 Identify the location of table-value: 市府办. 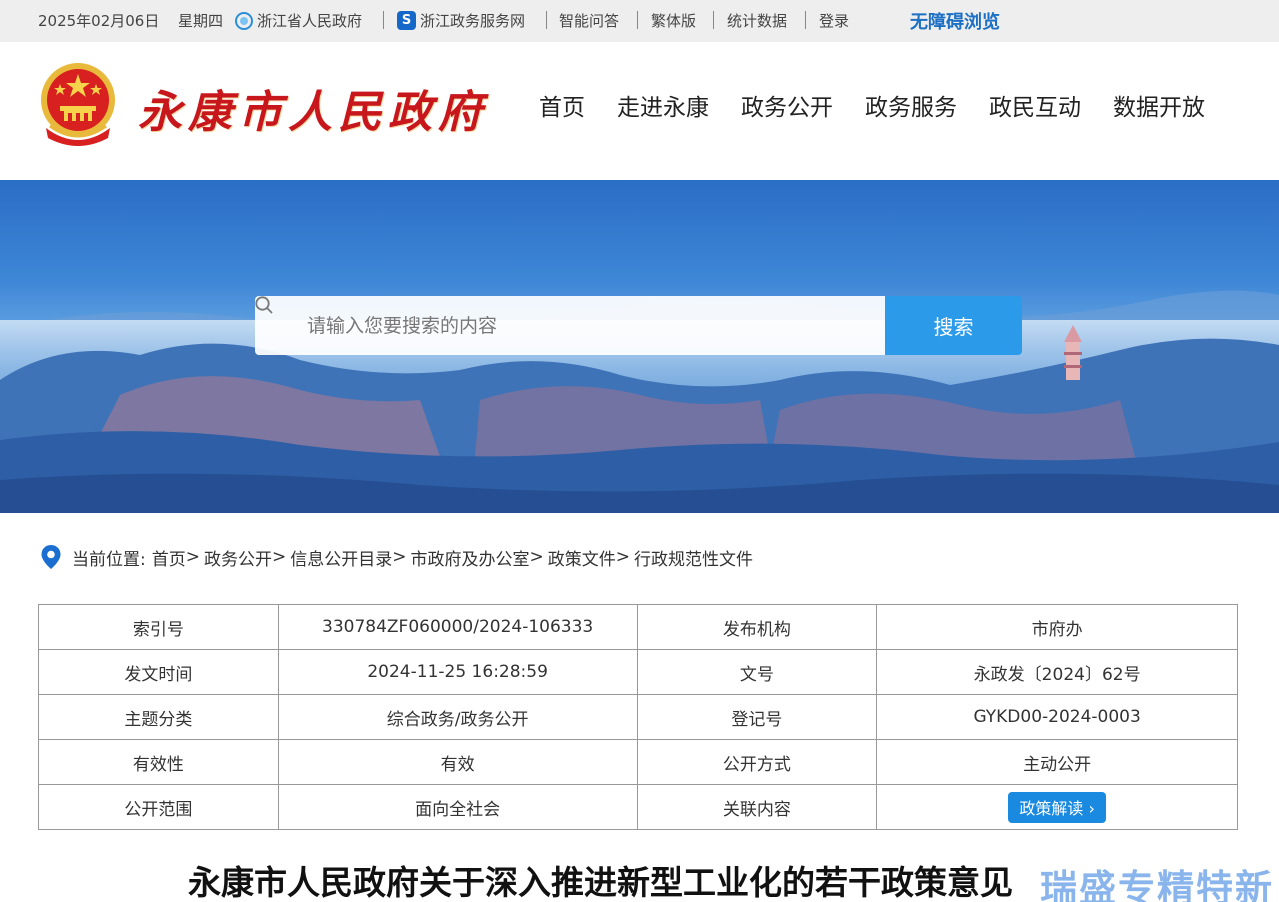
(1057, 627).